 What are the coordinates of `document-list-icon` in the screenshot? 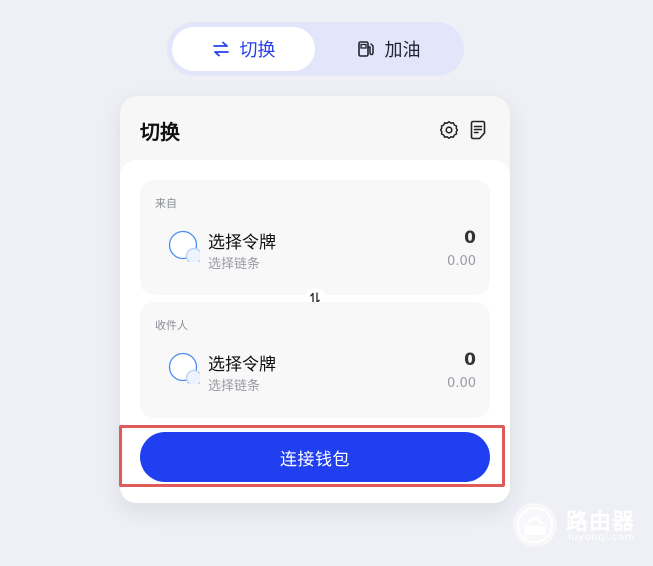 It's located at (478, 132).